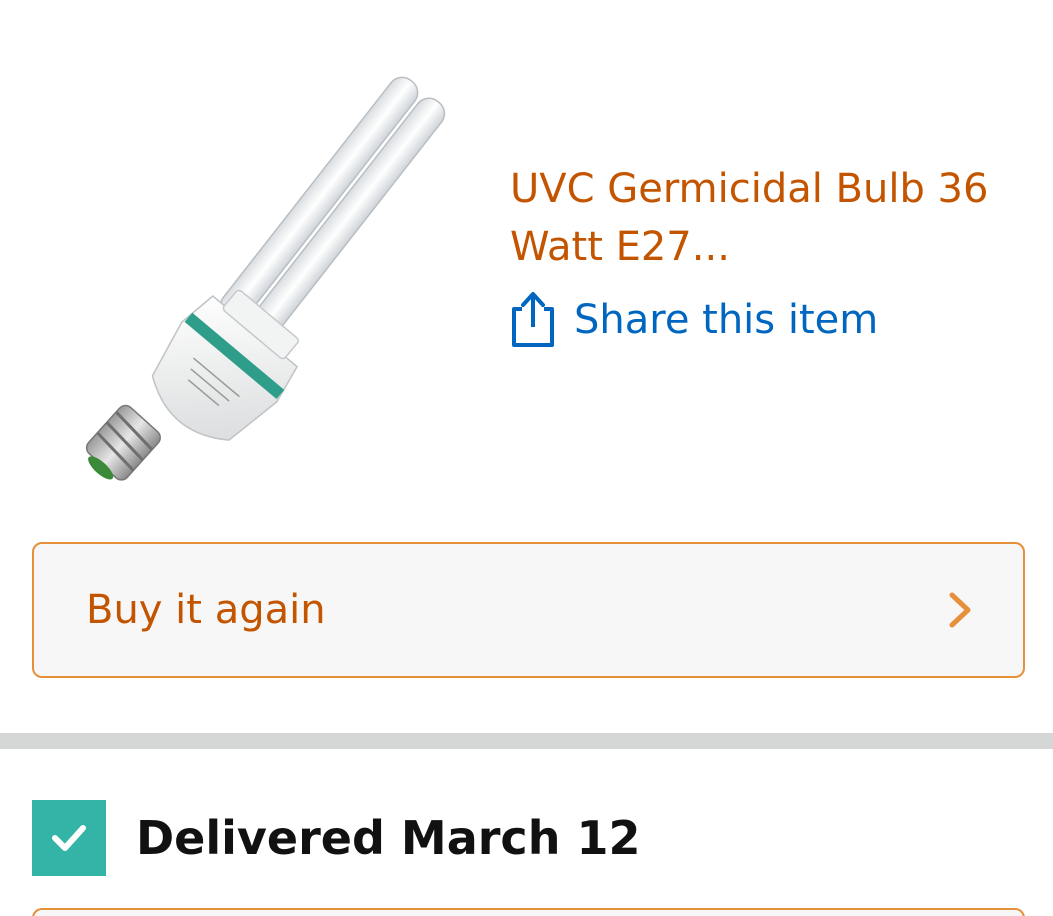 This screenshot has width=1053, height=916. I want to click on share-label: Share this item, so click(726, 320).